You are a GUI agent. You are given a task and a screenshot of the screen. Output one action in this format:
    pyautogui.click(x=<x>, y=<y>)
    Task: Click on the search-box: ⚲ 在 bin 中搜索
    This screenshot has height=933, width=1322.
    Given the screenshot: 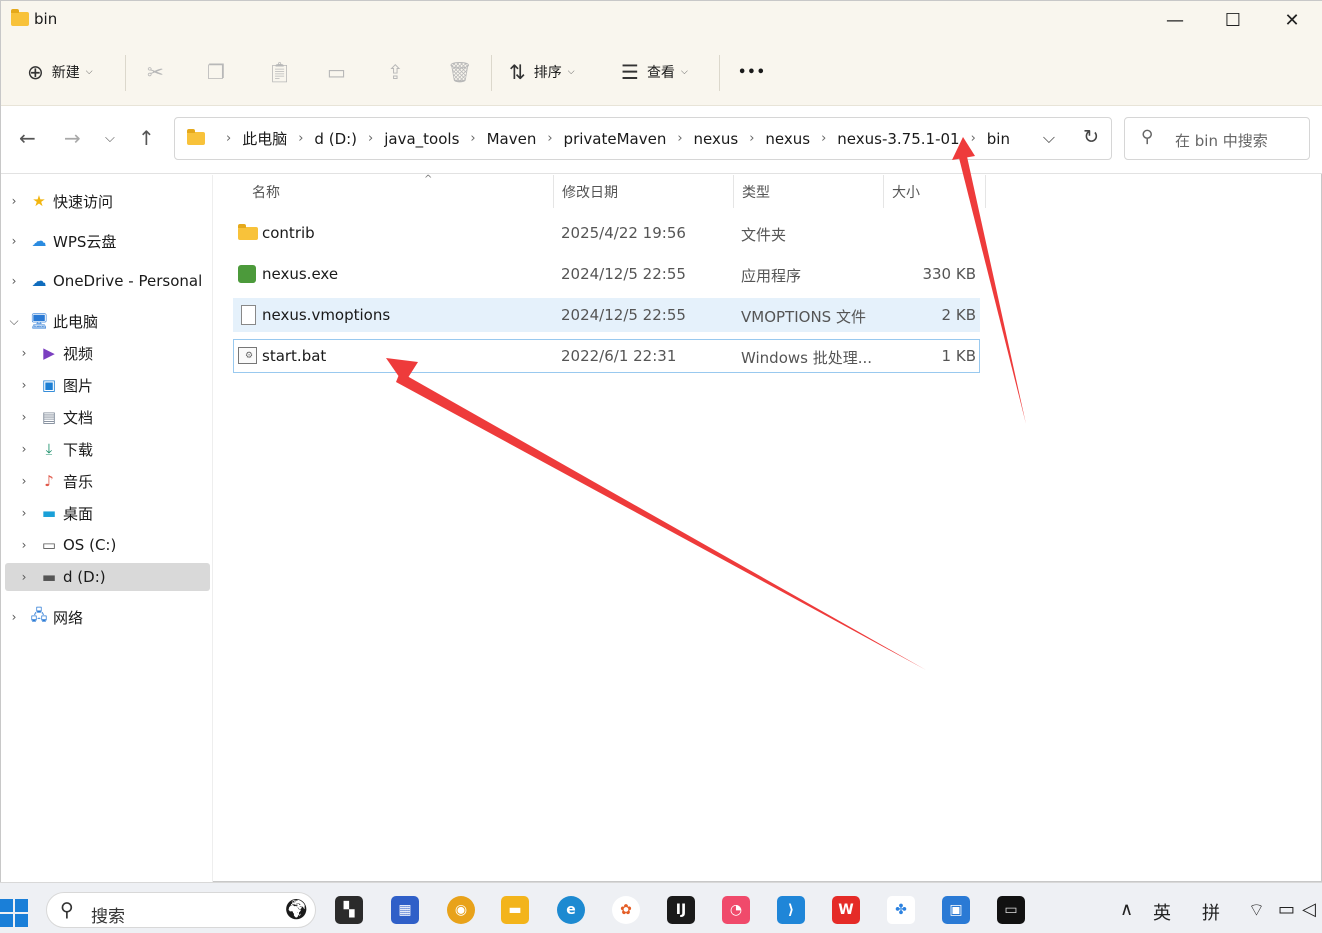 What is the action you would take?
    pyautogui.click(x=1217, y=138)
    